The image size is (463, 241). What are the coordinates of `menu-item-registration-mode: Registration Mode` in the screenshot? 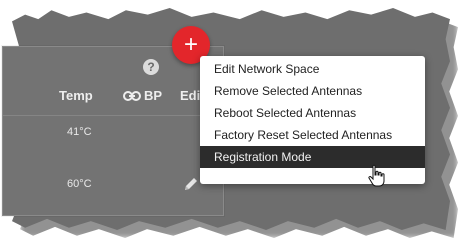 It's located at (312, 157).